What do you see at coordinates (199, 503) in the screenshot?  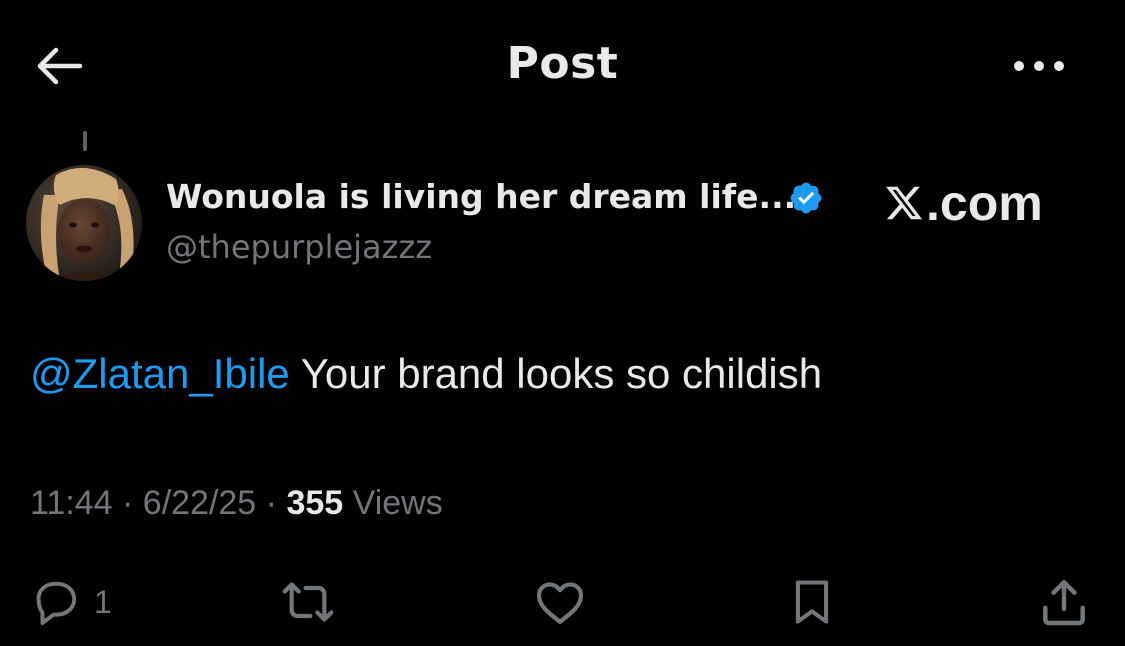 I see `post-date: 6/22/25` at bounding box center [199, 503].